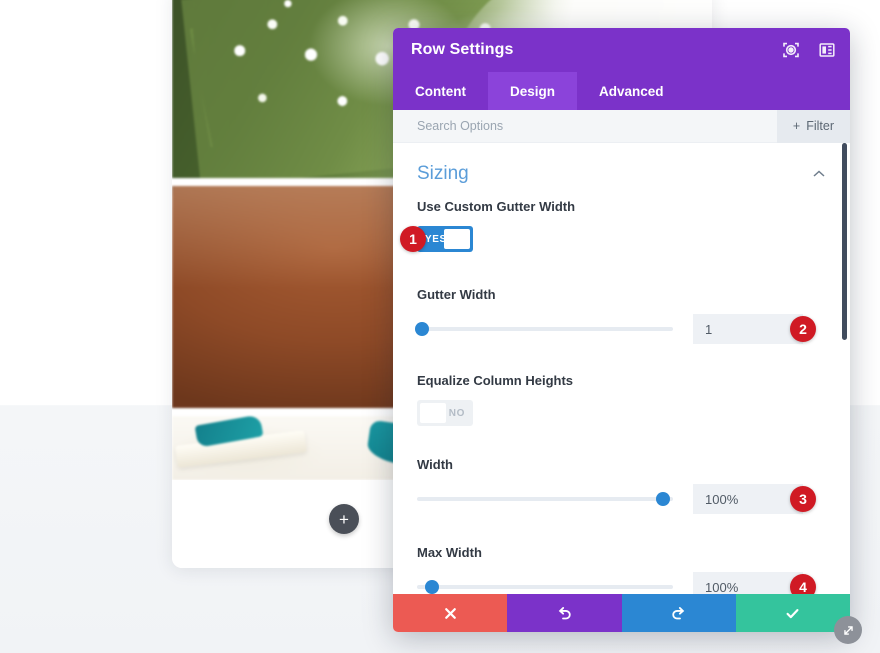  Describe the element at coordinates (533, 91) in the screenshot. I see `tab-design: Design` at that location.